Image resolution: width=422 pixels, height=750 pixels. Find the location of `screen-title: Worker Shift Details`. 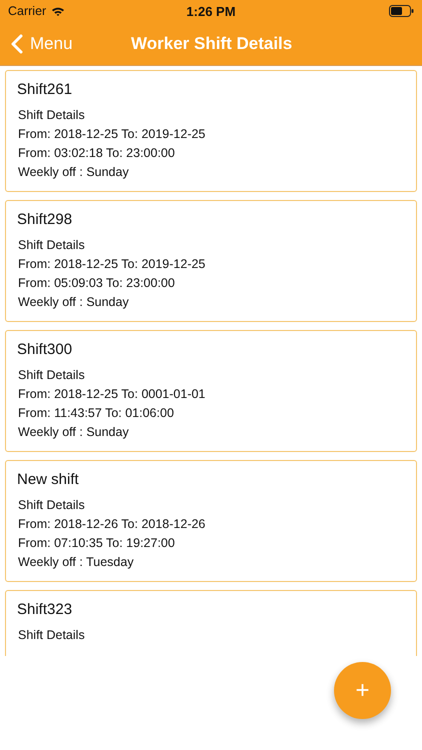

screen-title: Worker Shift Details is located at coordinates (211, 44).